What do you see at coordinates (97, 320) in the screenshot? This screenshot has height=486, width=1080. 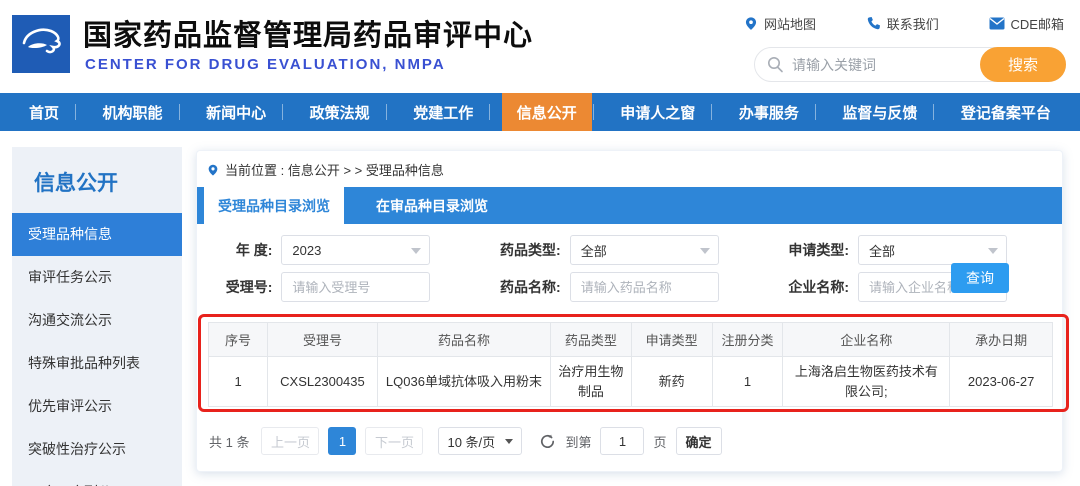 I see `sidebar-item-communication: 沟通交流公示` at bounding box center [97, 320].